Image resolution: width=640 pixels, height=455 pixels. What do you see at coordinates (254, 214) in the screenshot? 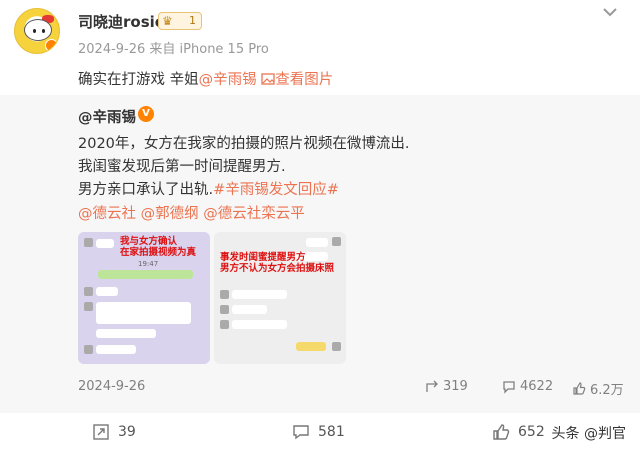
I see `mention-luanyunping: @德云社栾云平` at bounding box center [254, 214].